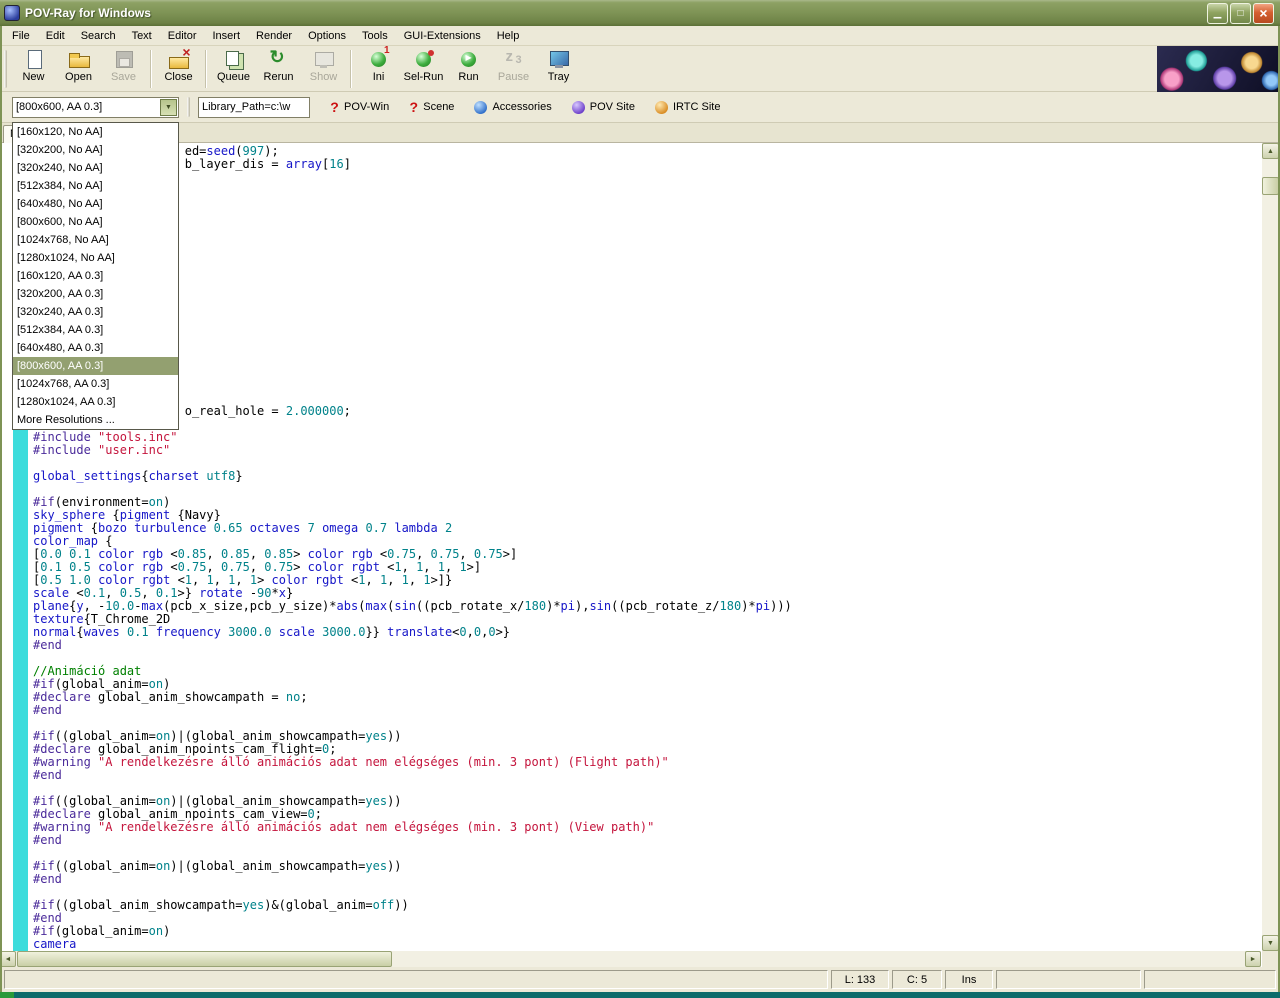  What do you see at coordinates (8, 959) in the screenshot?
I see `scroll-left-button: ◄` at bounding box center [8, 959].